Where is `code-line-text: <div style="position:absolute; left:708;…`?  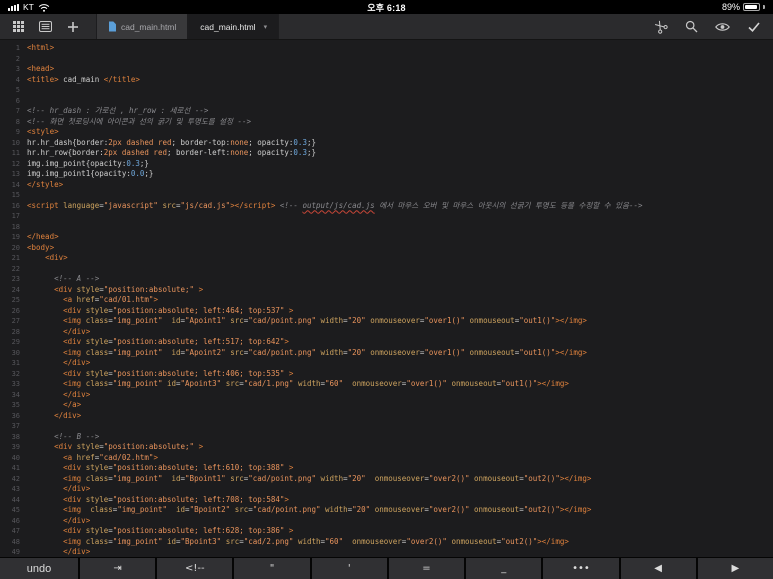 code-line-text: <div style="position:absolute; left:708;… is located at coordinates (176, 499).